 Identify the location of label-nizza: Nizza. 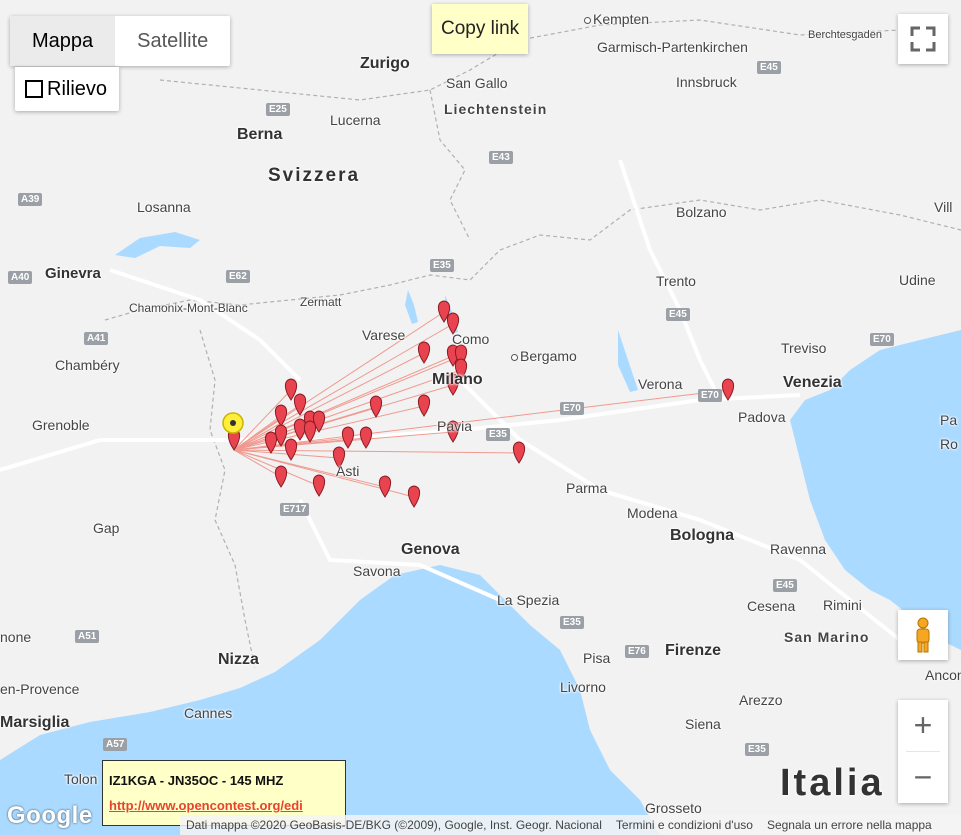
(238, 659).